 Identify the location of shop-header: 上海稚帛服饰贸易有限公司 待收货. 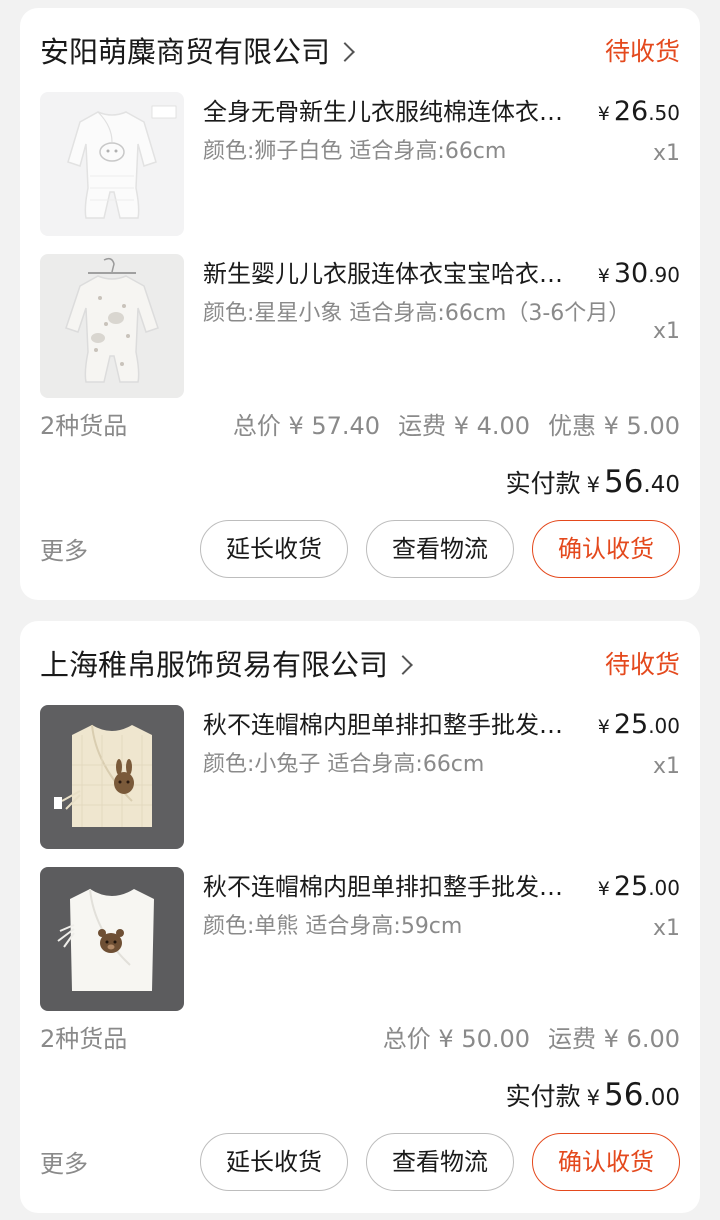
(360, 665).